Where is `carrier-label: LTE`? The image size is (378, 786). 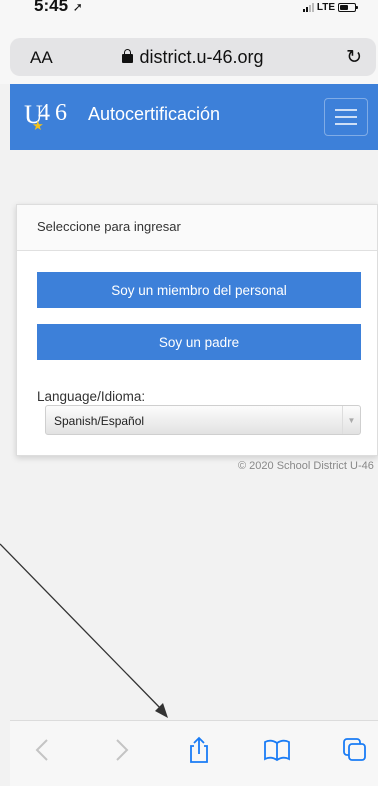 carrier-label: LTE is located at coordinates (325, 7).